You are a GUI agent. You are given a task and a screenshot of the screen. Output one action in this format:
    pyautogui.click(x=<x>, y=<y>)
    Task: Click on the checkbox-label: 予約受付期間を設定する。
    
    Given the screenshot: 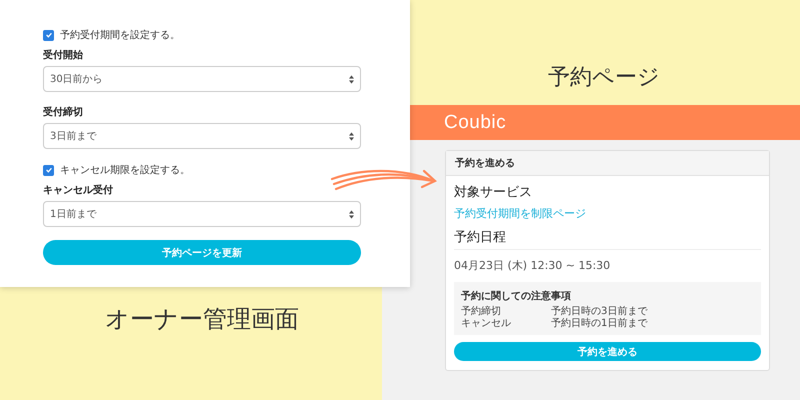 What is the action you would take?
    pyautogui.click(x=120, y=35)
    